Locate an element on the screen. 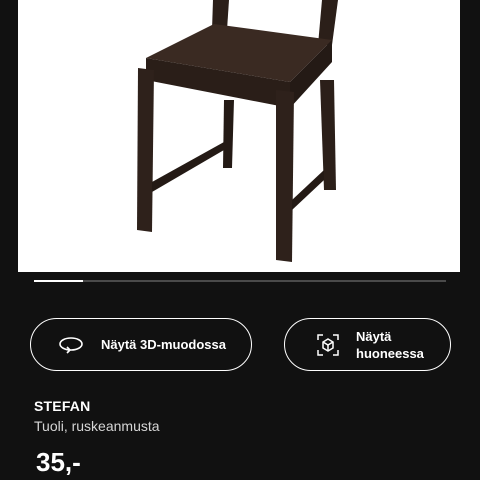 The image size is (480, 480). ar-cube-icon is located at coordinates (328, 345).